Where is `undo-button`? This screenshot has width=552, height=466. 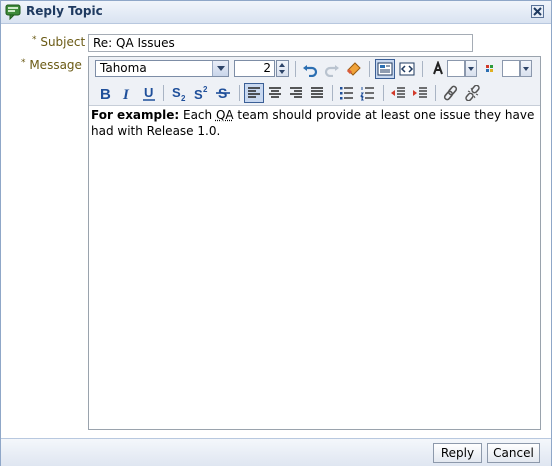
undo-button is located at coordinates (310, 69).